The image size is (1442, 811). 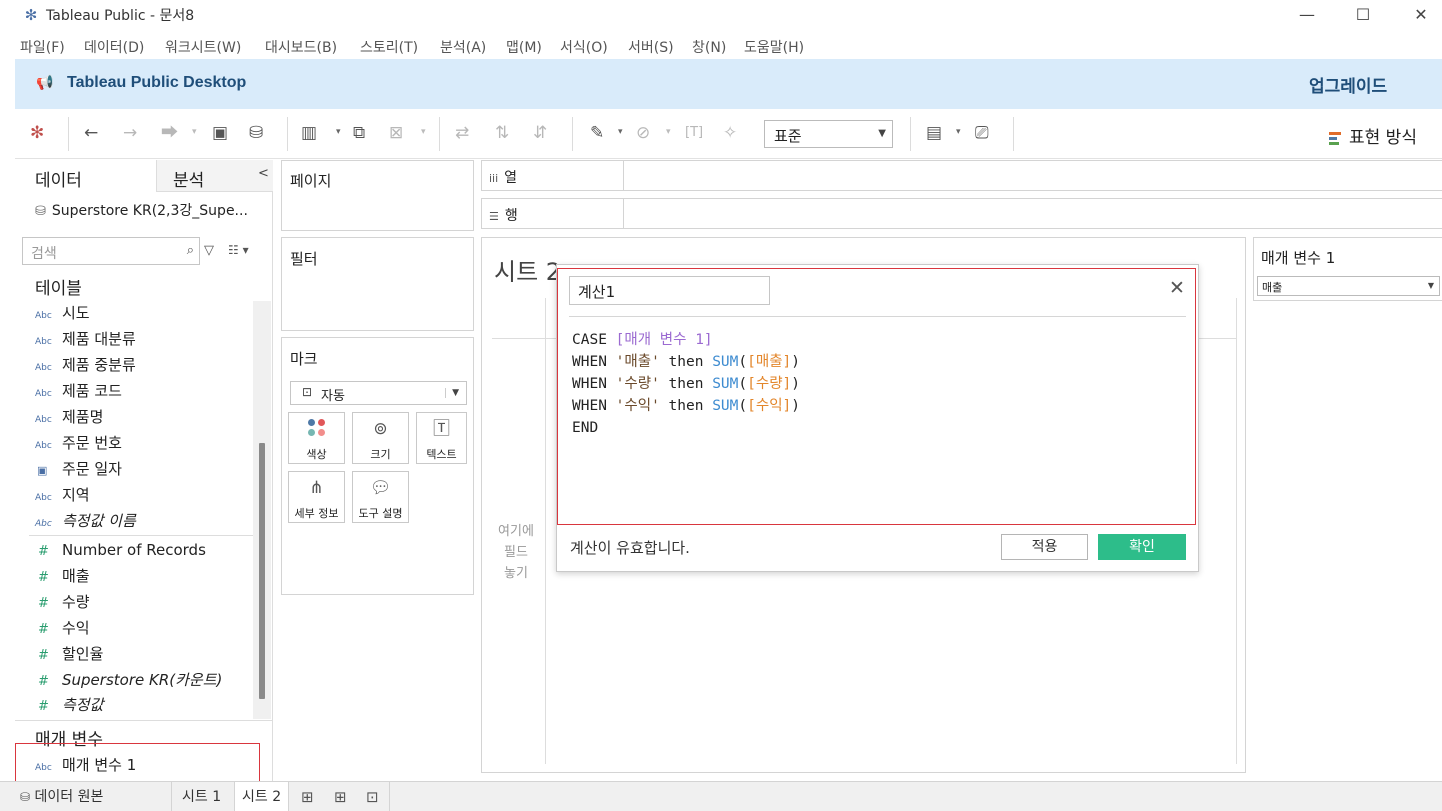 What do you see at coordinates (301, 47) in the screenshot?
I see `menu-dashboard: 대시보드(B)` at bounding box center [301, 47].